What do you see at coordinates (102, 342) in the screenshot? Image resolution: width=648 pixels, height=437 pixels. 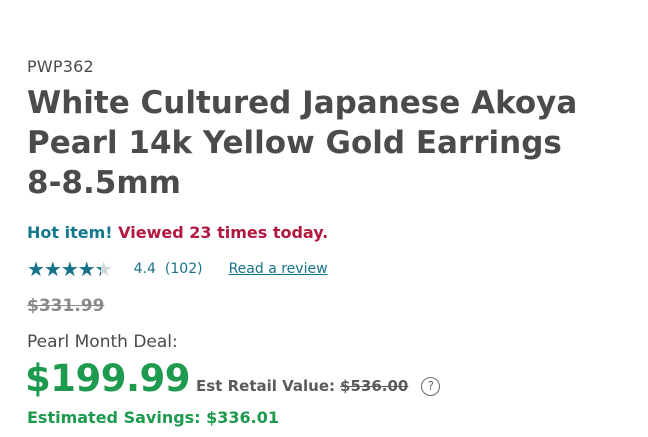 I see `deal-label: Pearl Month Deal:` at bounding box center [102, 342].